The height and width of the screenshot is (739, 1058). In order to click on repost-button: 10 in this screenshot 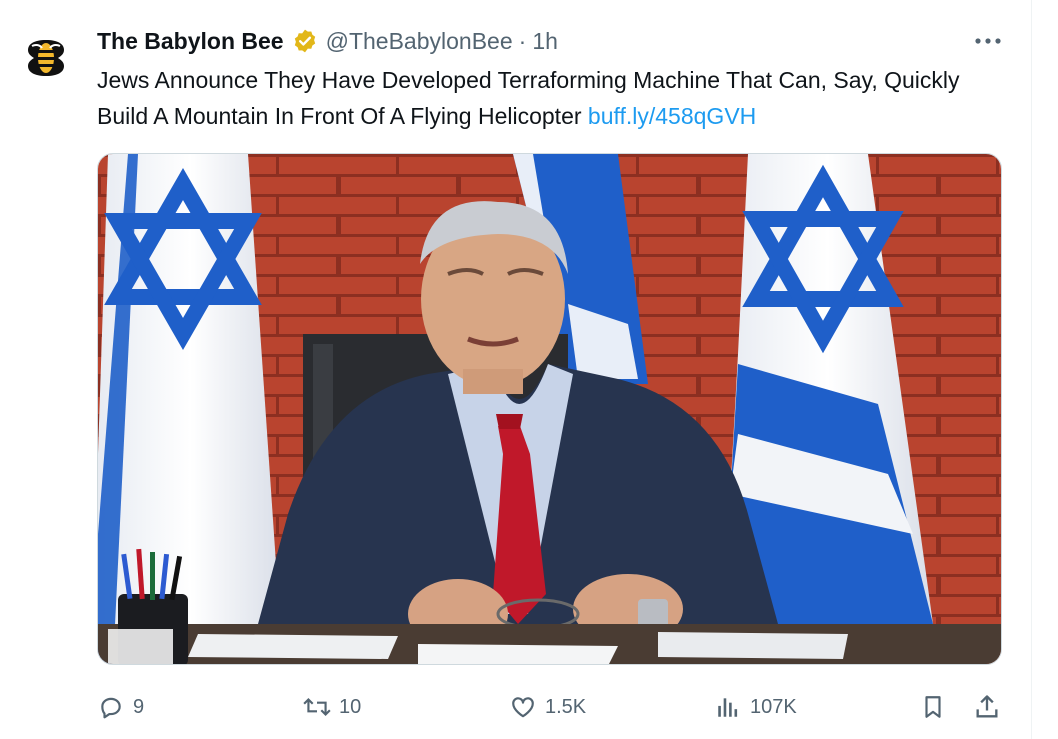, I will do `click(331, 707)`.